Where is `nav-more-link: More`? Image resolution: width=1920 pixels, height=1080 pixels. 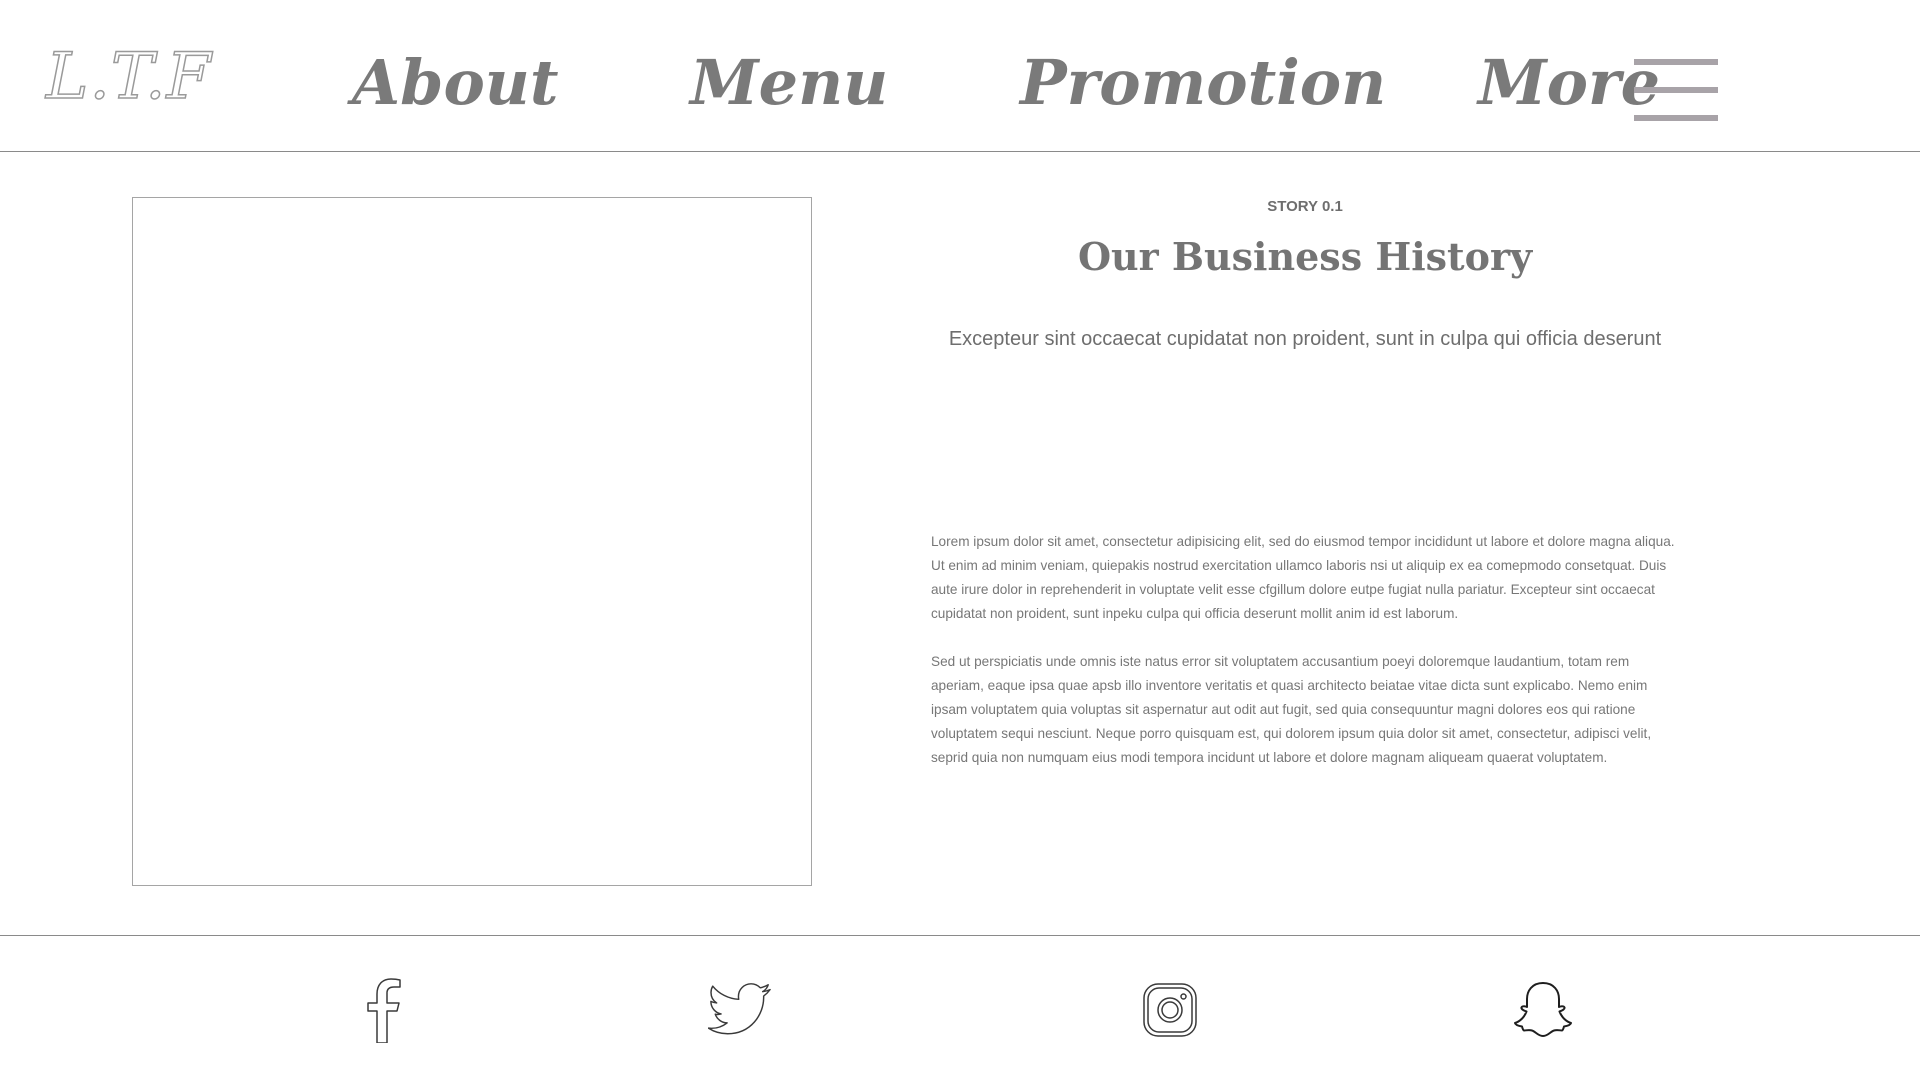
nav-more-link: More is located at coordinates (1569, 82).